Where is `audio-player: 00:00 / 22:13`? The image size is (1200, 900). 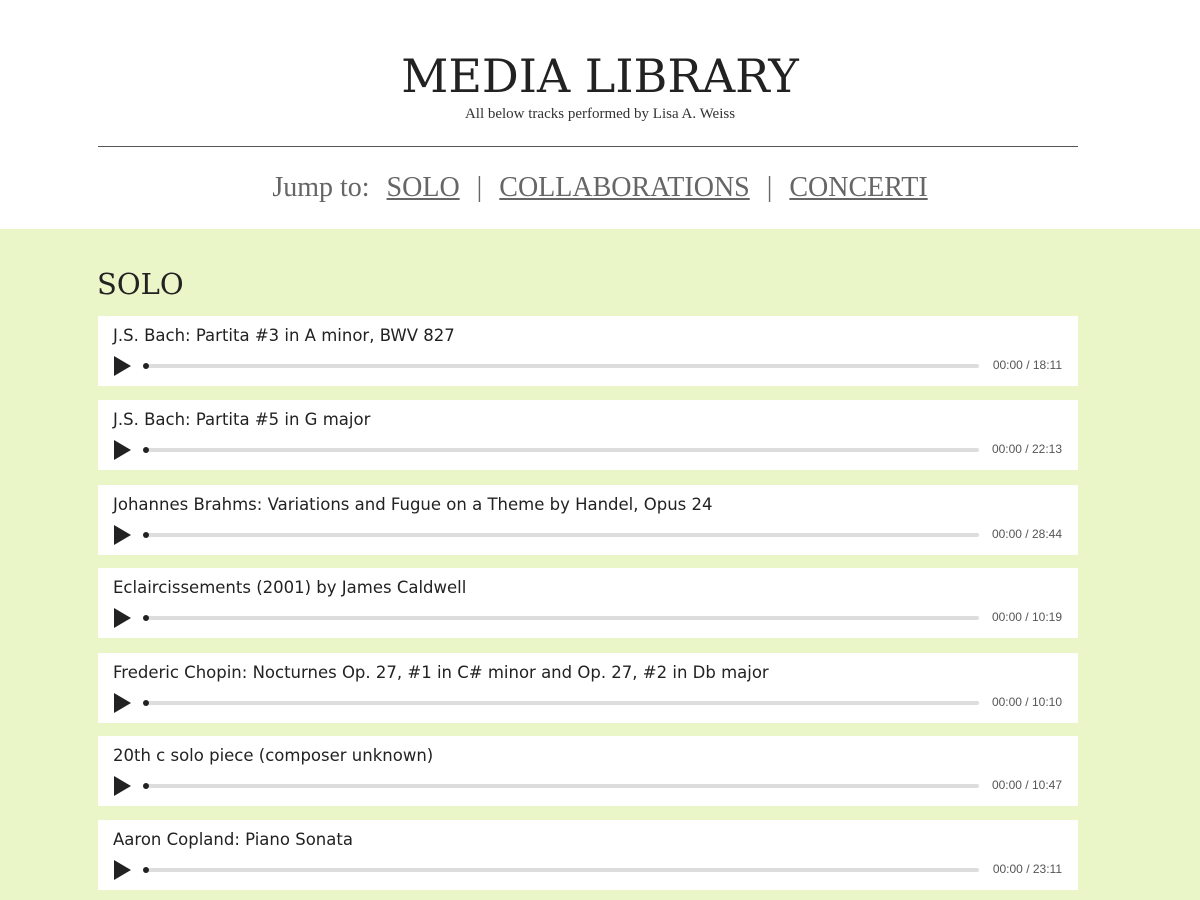 audio-player: 00:00 / 22:13 is located at coordinates (588, 448).